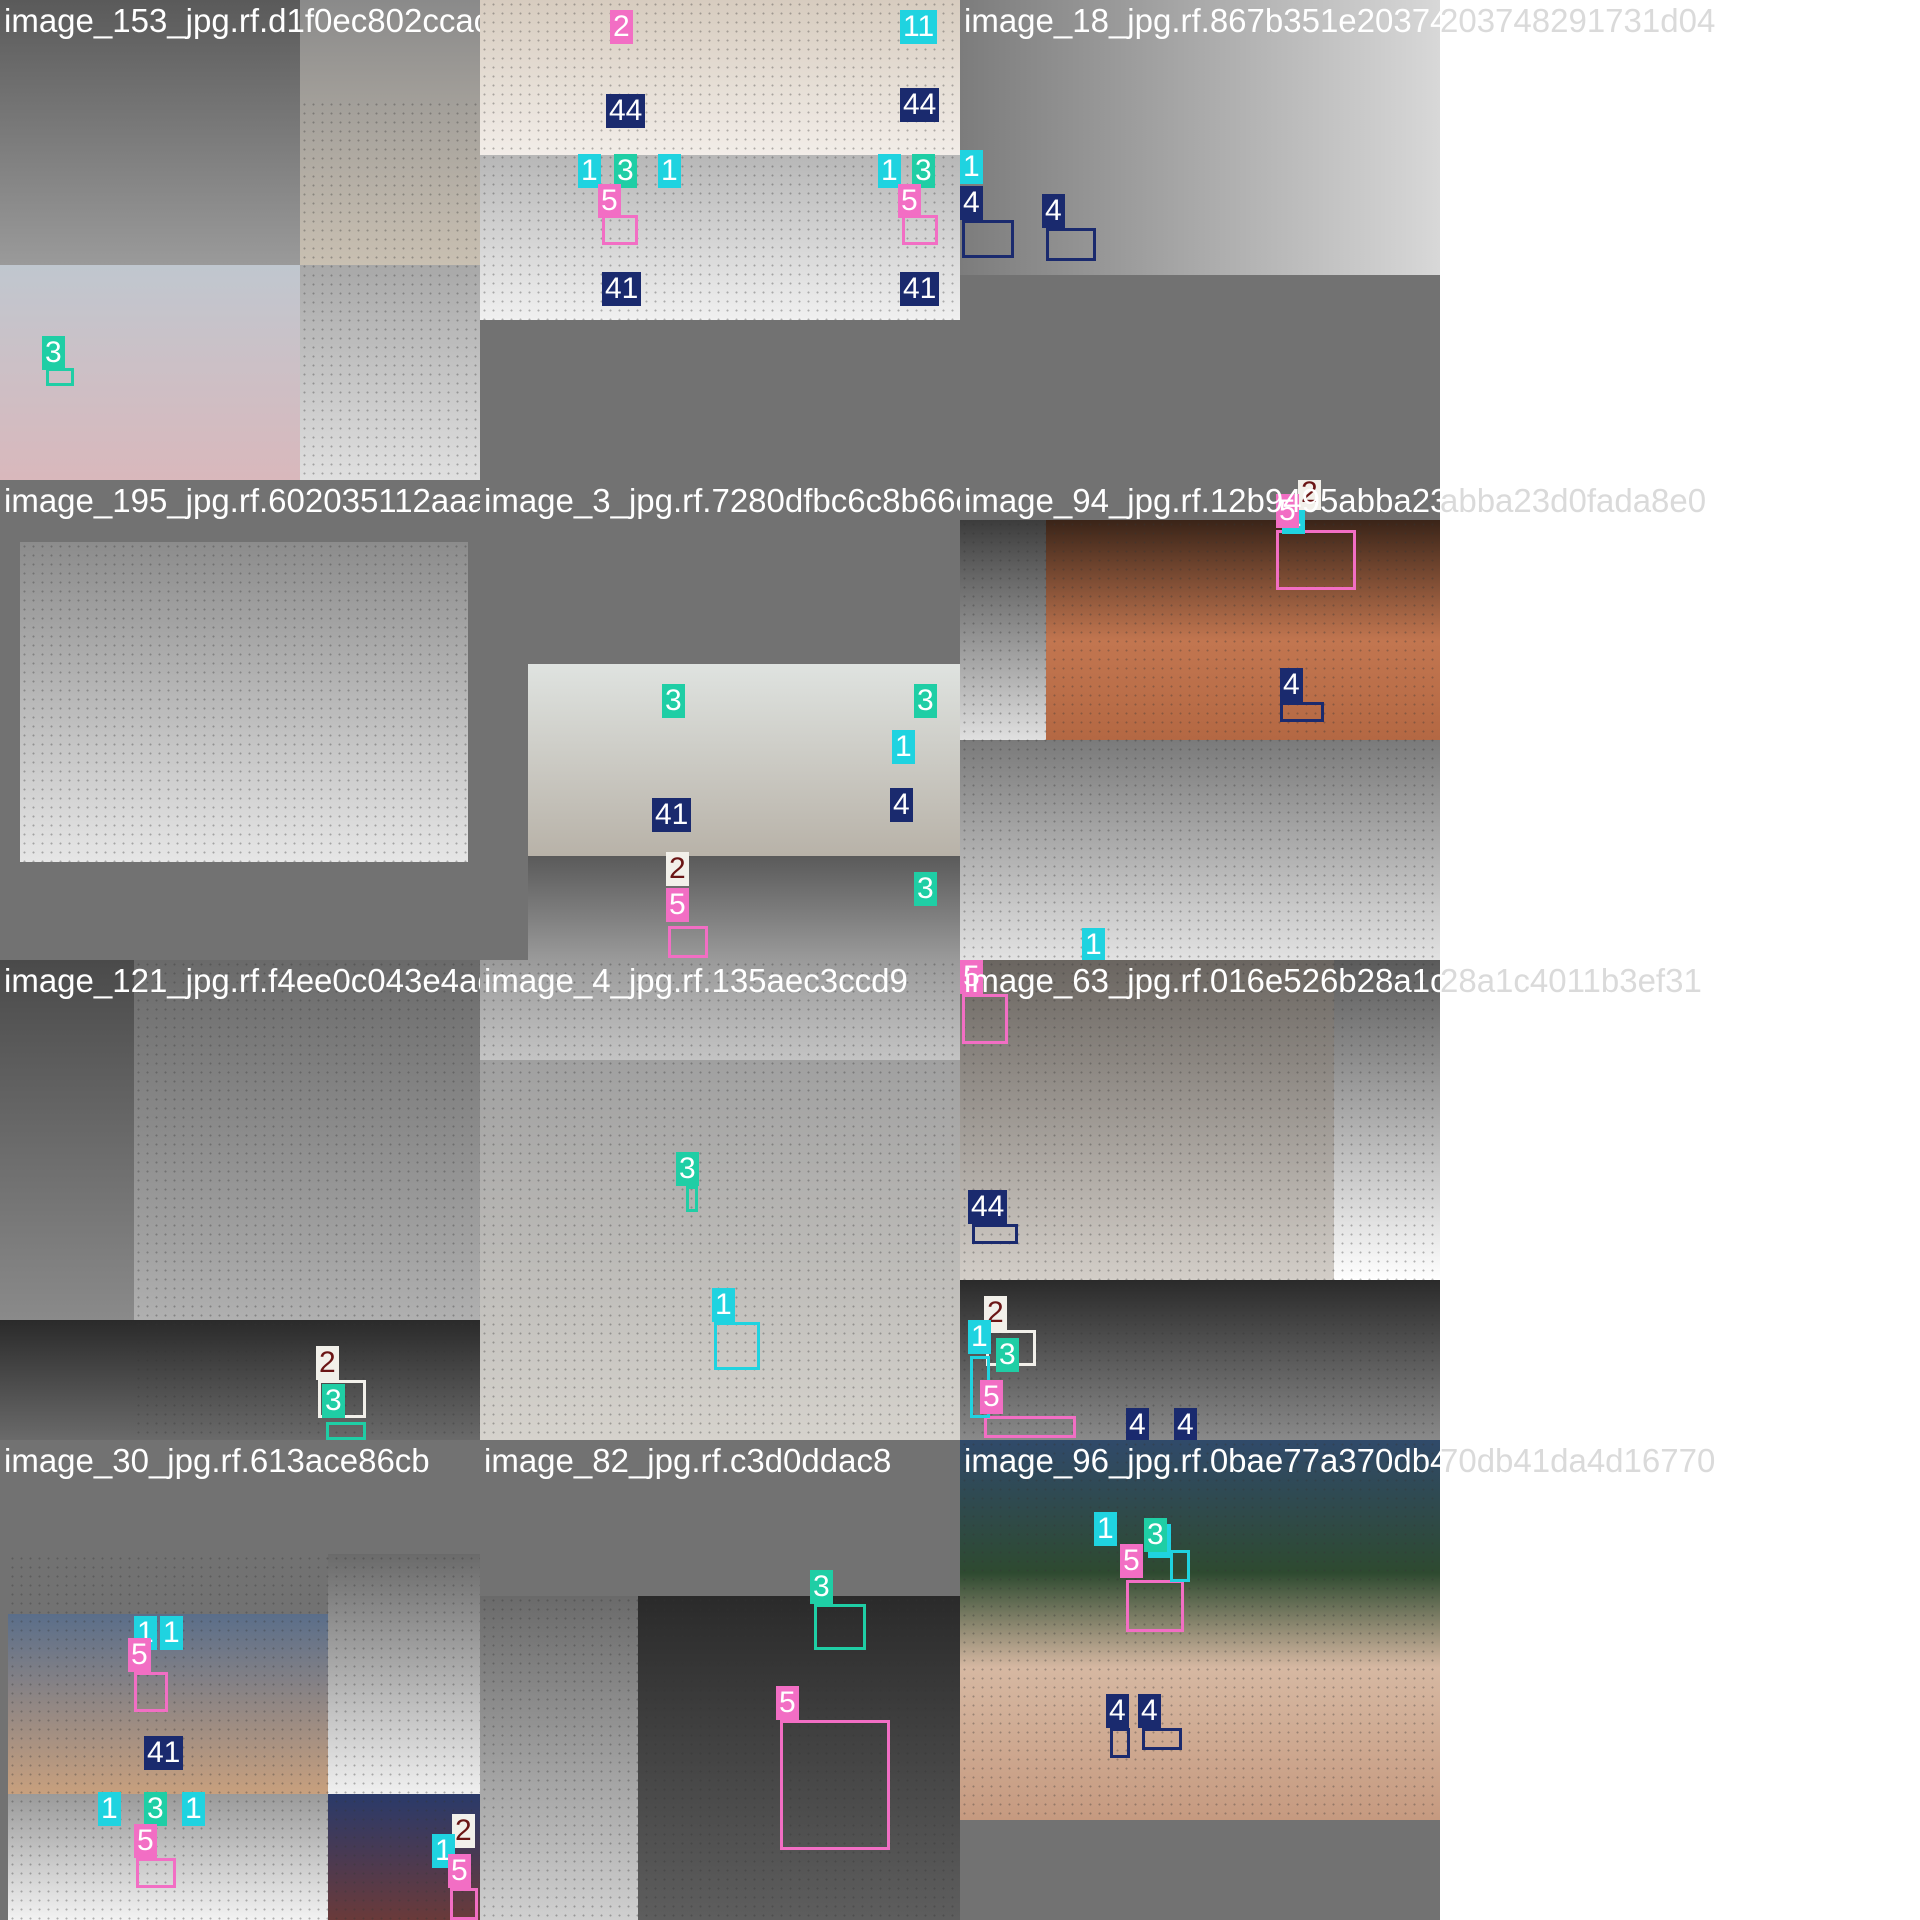 The image size is (1920, 1920). Describe the element at coordinates (1003, 630) in the screenshot. I see `photo-crop-left` at that location.